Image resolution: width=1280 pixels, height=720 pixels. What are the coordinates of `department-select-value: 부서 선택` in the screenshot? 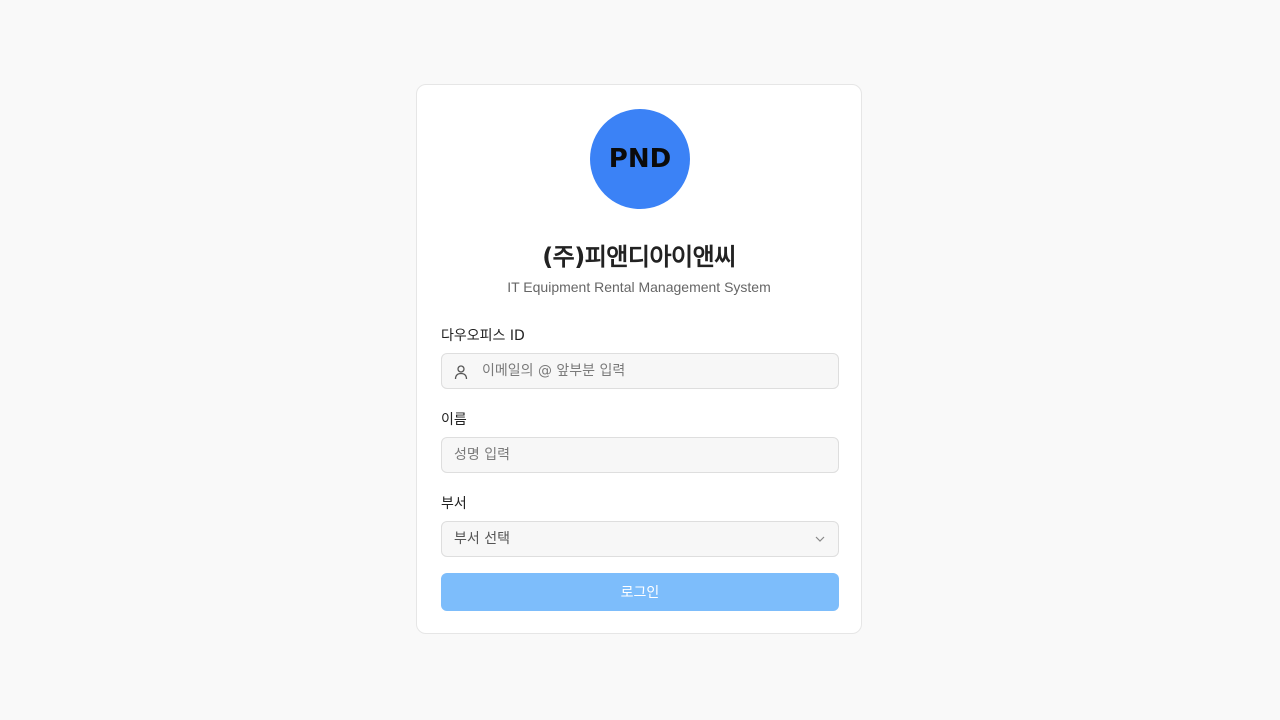 It's located at (482, 539).